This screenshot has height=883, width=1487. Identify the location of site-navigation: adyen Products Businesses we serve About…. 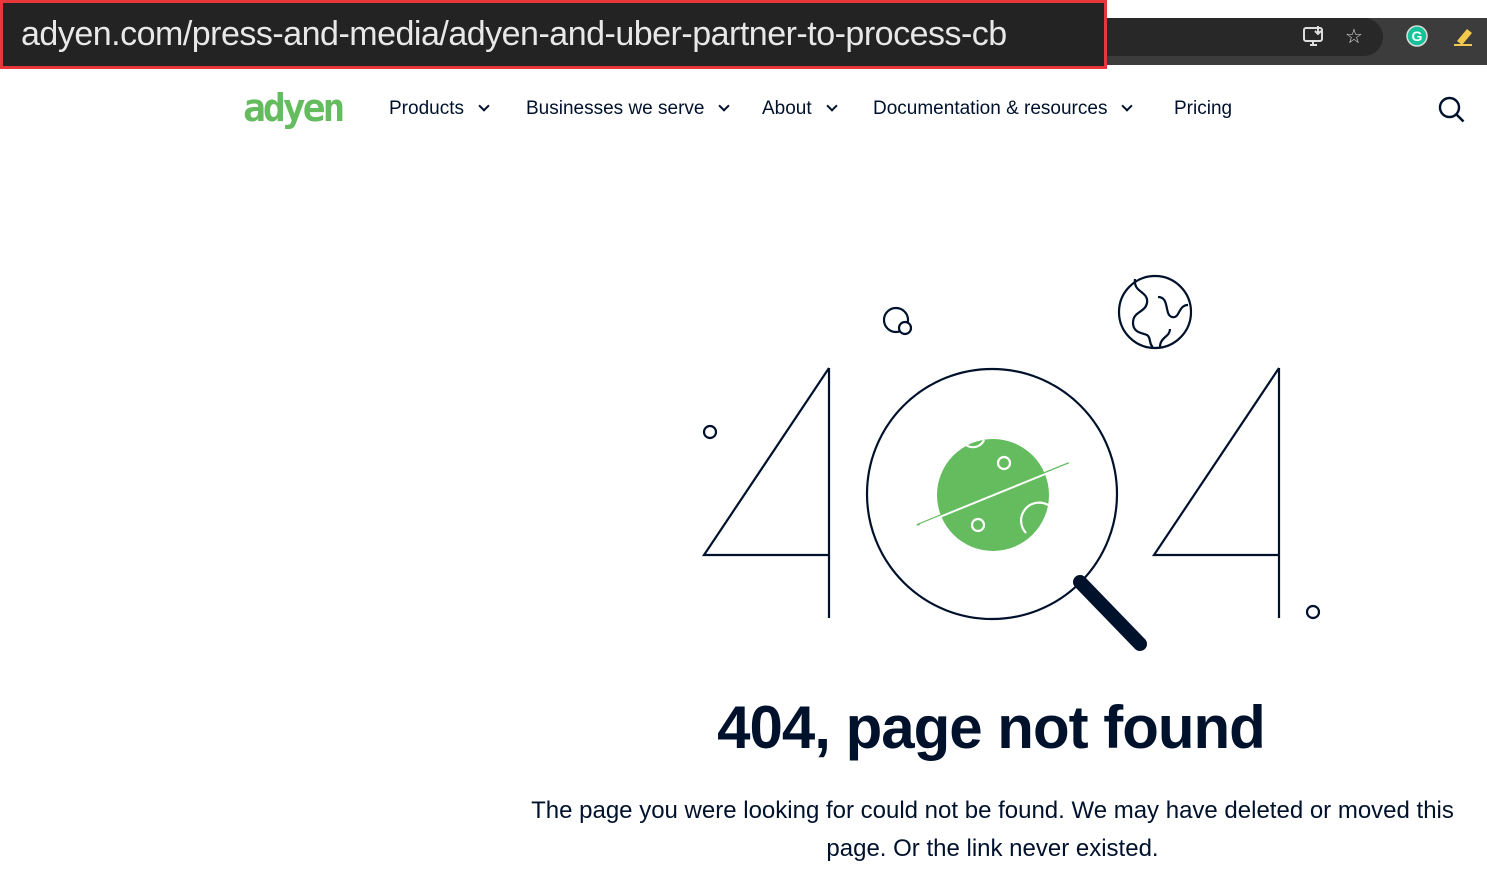
(743, 110).